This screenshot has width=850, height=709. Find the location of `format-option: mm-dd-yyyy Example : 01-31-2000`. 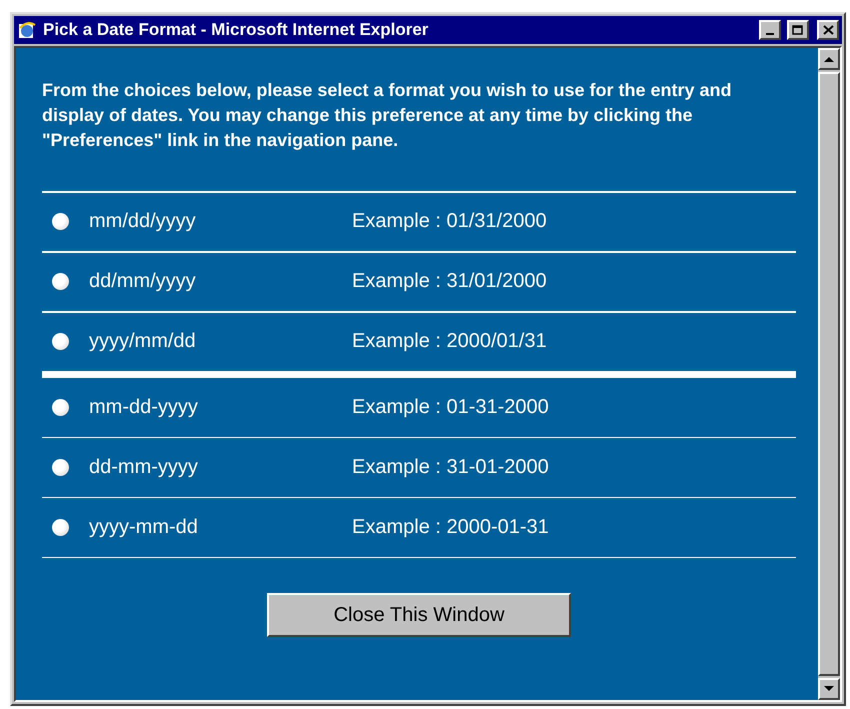

format-option: mm-dd-yyyy Example : 01-31-2000 is located at coordinates (419, 407).